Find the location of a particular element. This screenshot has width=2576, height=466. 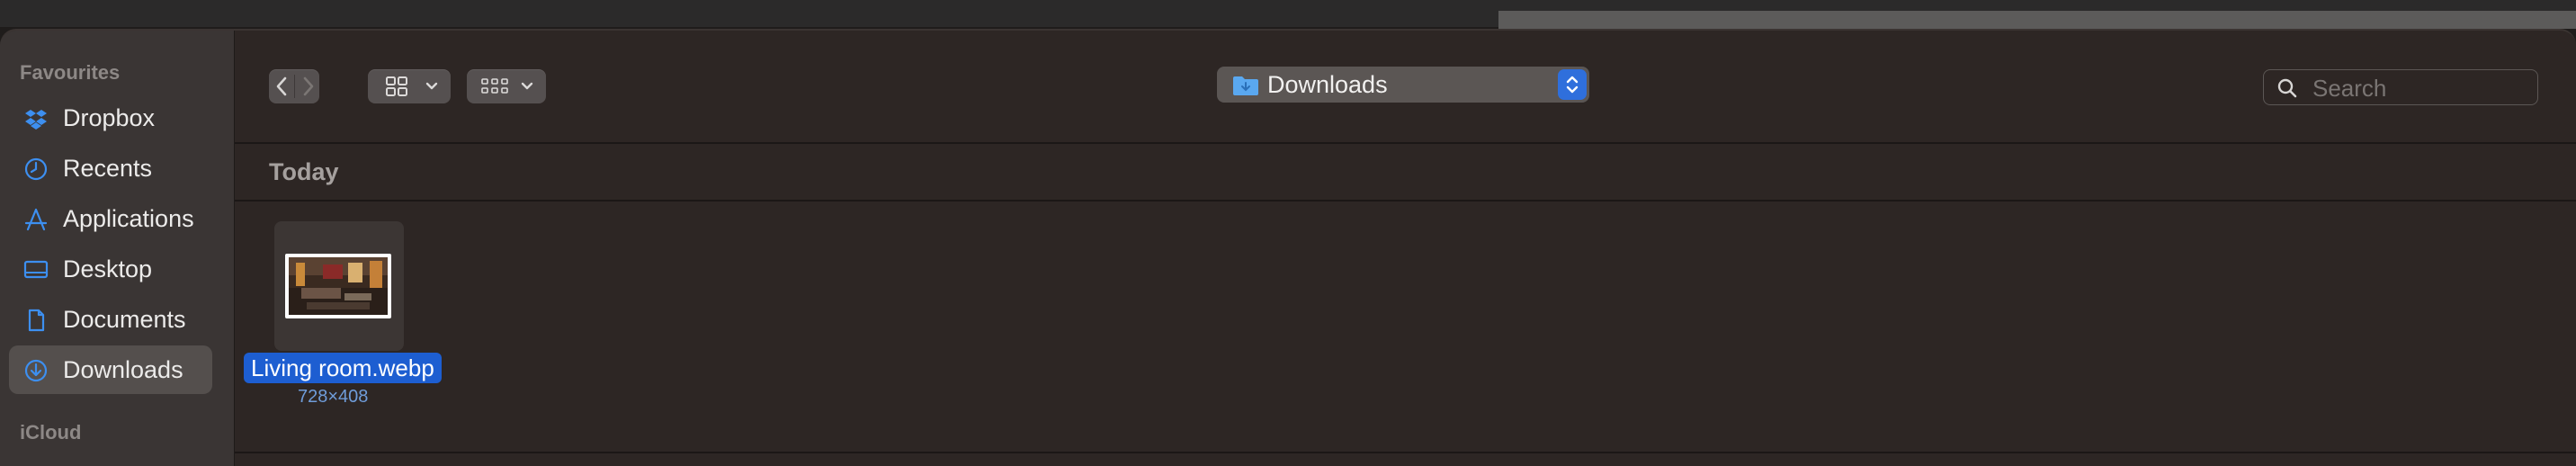

back-icon is located at coordinates (282, 86).